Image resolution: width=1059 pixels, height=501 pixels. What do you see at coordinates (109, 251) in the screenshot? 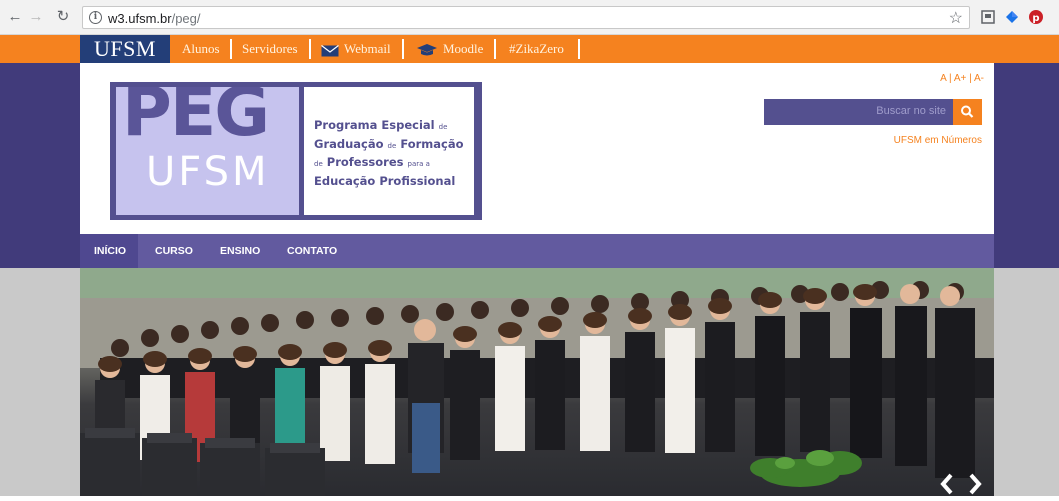
I see `nav-item-inicio: INÍCIO` at bounding box center [109, 251].